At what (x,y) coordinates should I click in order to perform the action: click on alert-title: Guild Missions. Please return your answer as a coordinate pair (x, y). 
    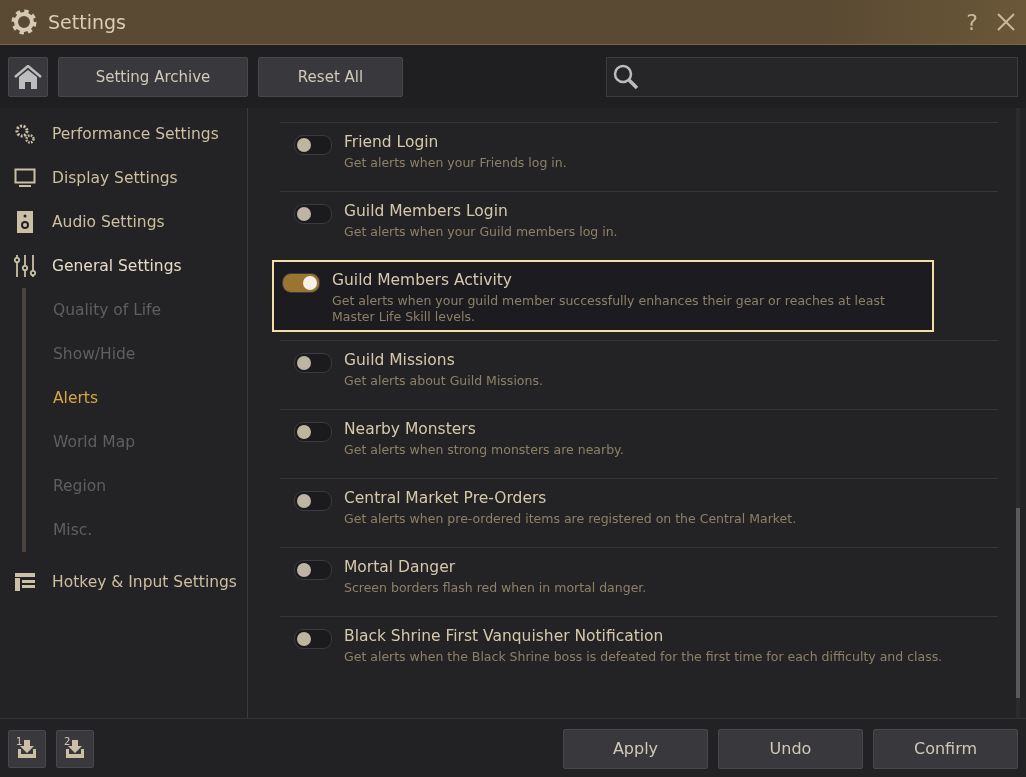
    Looking at the image, I should click on (400, 360).